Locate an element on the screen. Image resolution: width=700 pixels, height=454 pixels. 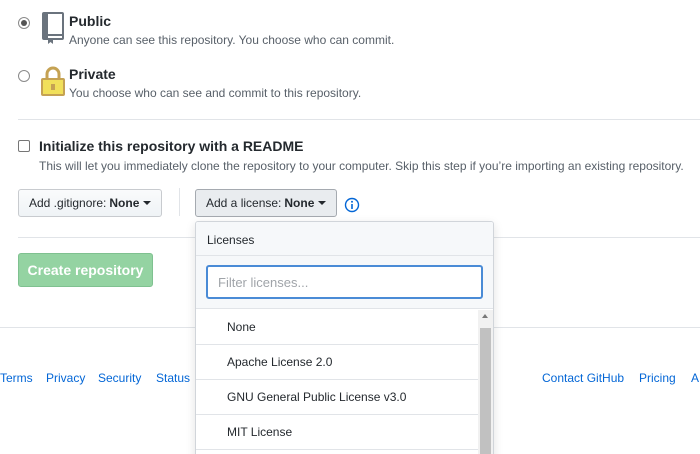
filter-wrapper is located at coordinates (344, 282).